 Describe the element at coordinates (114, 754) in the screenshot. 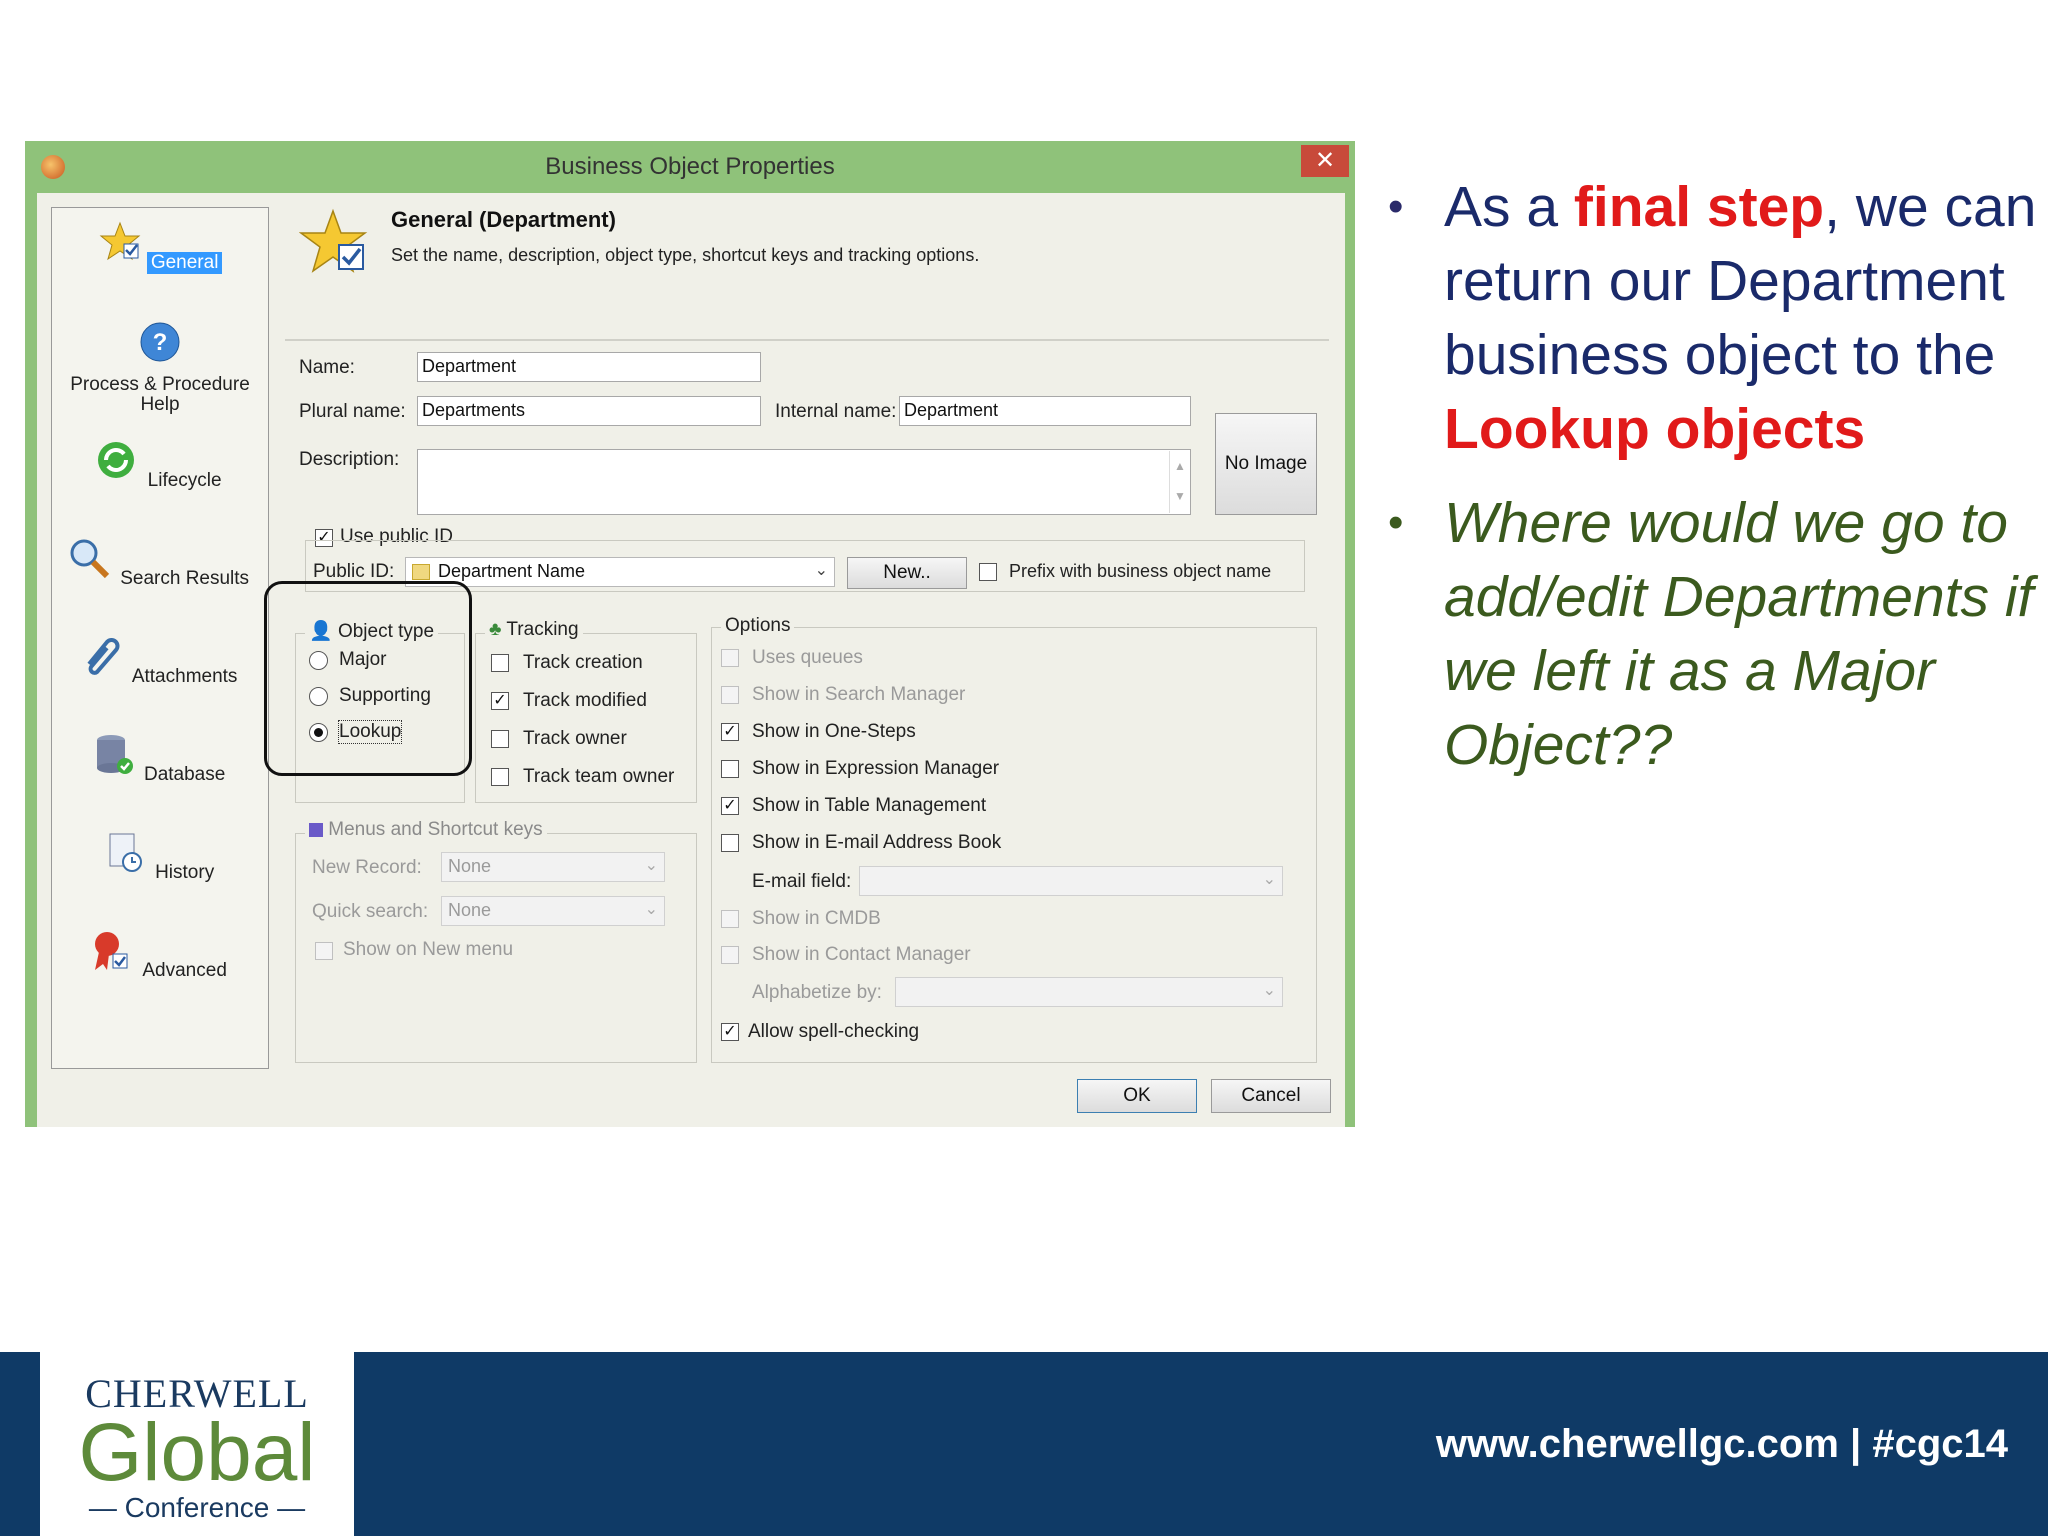

I see `database-icon` at that location.